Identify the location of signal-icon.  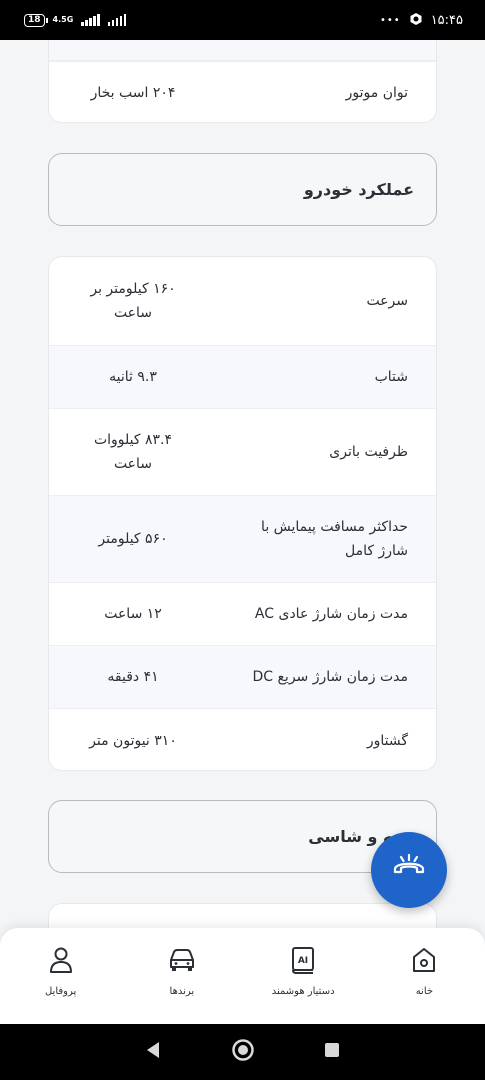
(90, 20).